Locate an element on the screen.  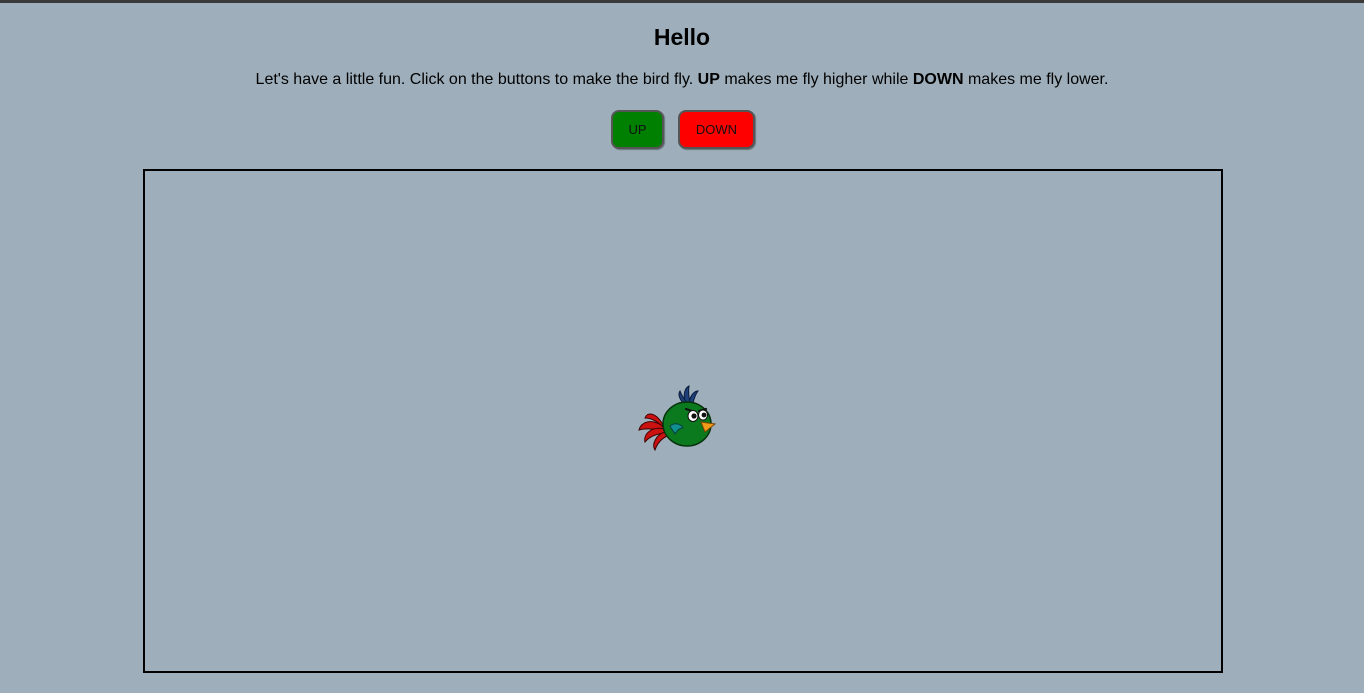
bird-crest is located at coordinates (689, 394).